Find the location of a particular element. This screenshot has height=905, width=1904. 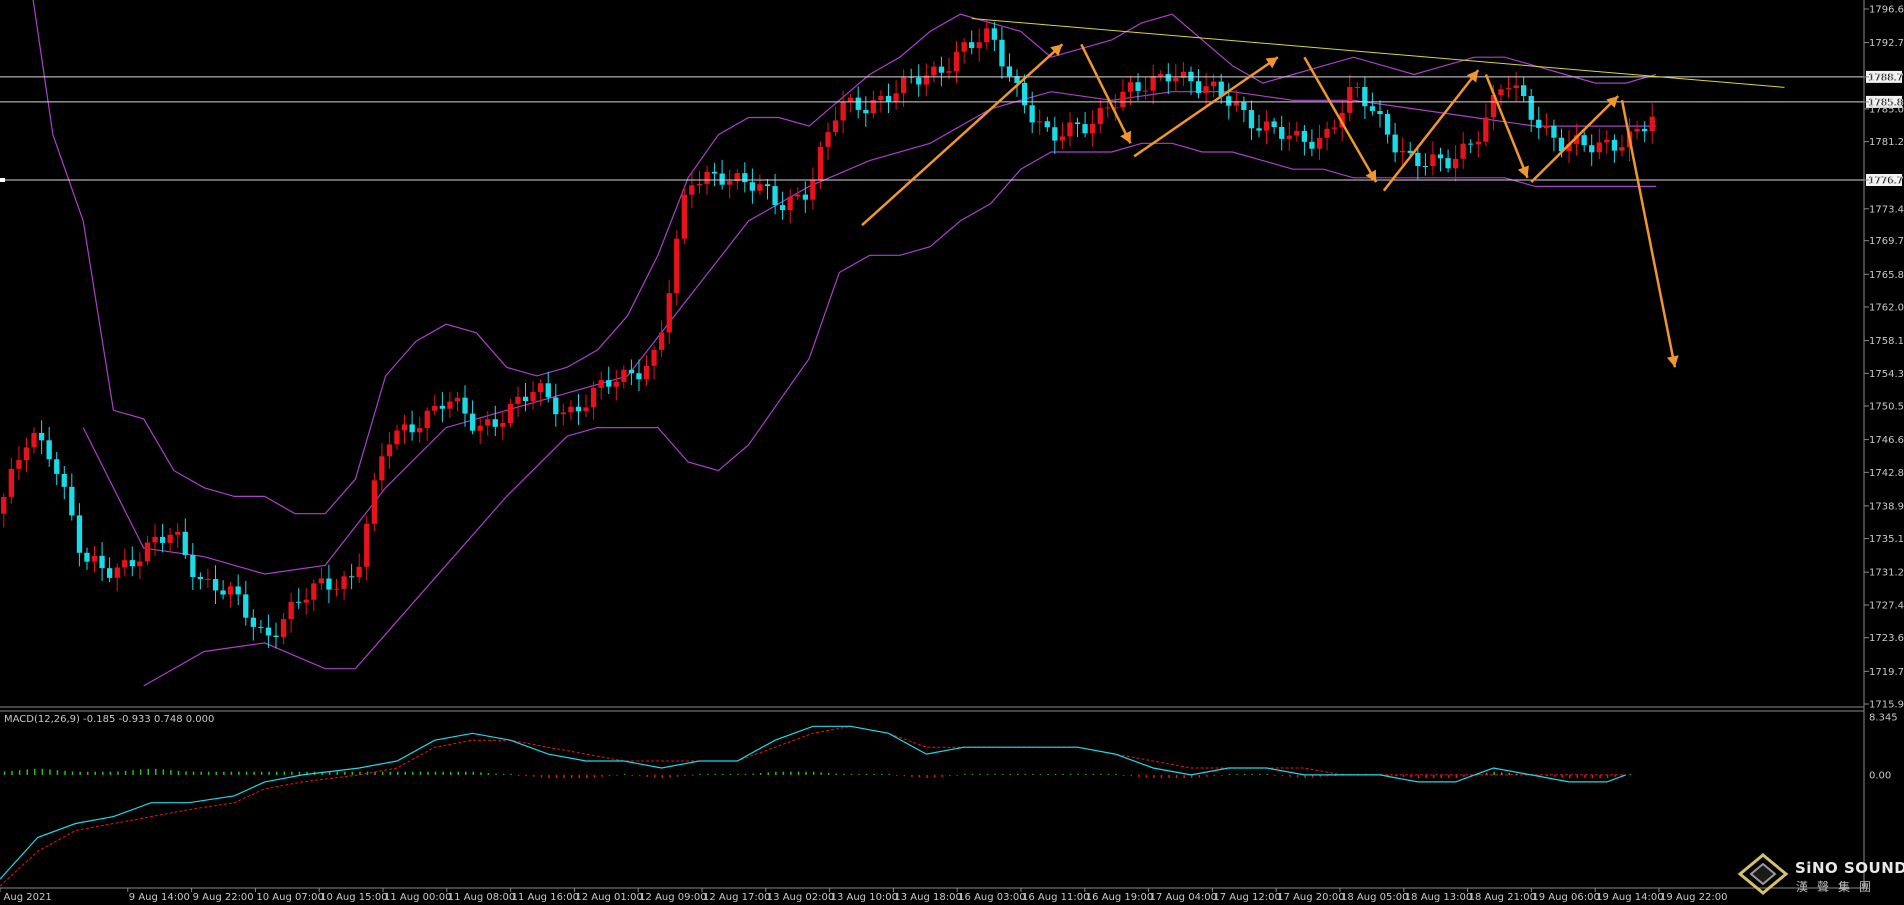

price-tick-label: 1796.60 is located at coordinates (1886, 10).